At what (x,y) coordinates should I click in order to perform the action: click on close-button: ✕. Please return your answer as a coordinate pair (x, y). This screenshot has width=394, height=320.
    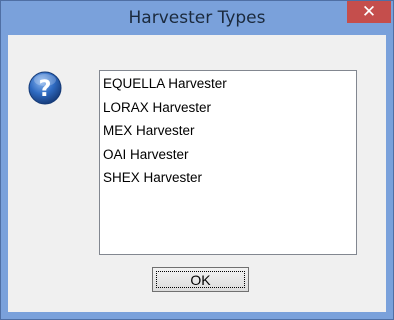
    Looking at the image, I should click on (369, 12).